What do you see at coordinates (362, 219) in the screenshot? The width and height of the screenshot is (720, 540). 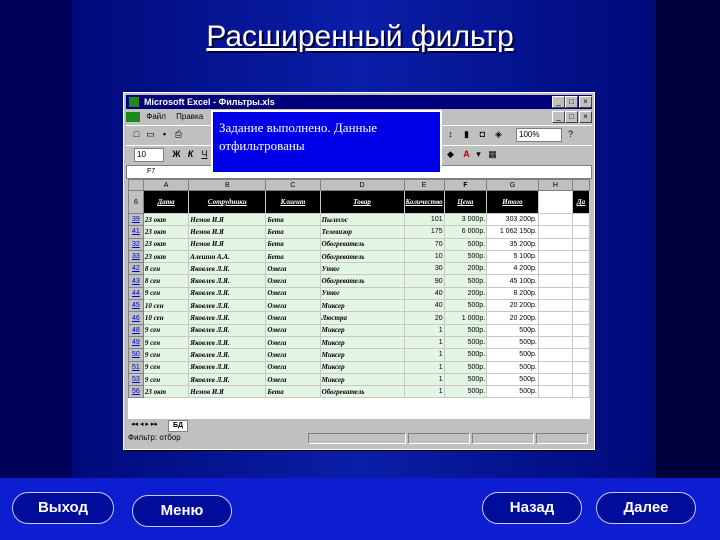 I see `cell-product: Пылесос` at bounding box center [362, 219].